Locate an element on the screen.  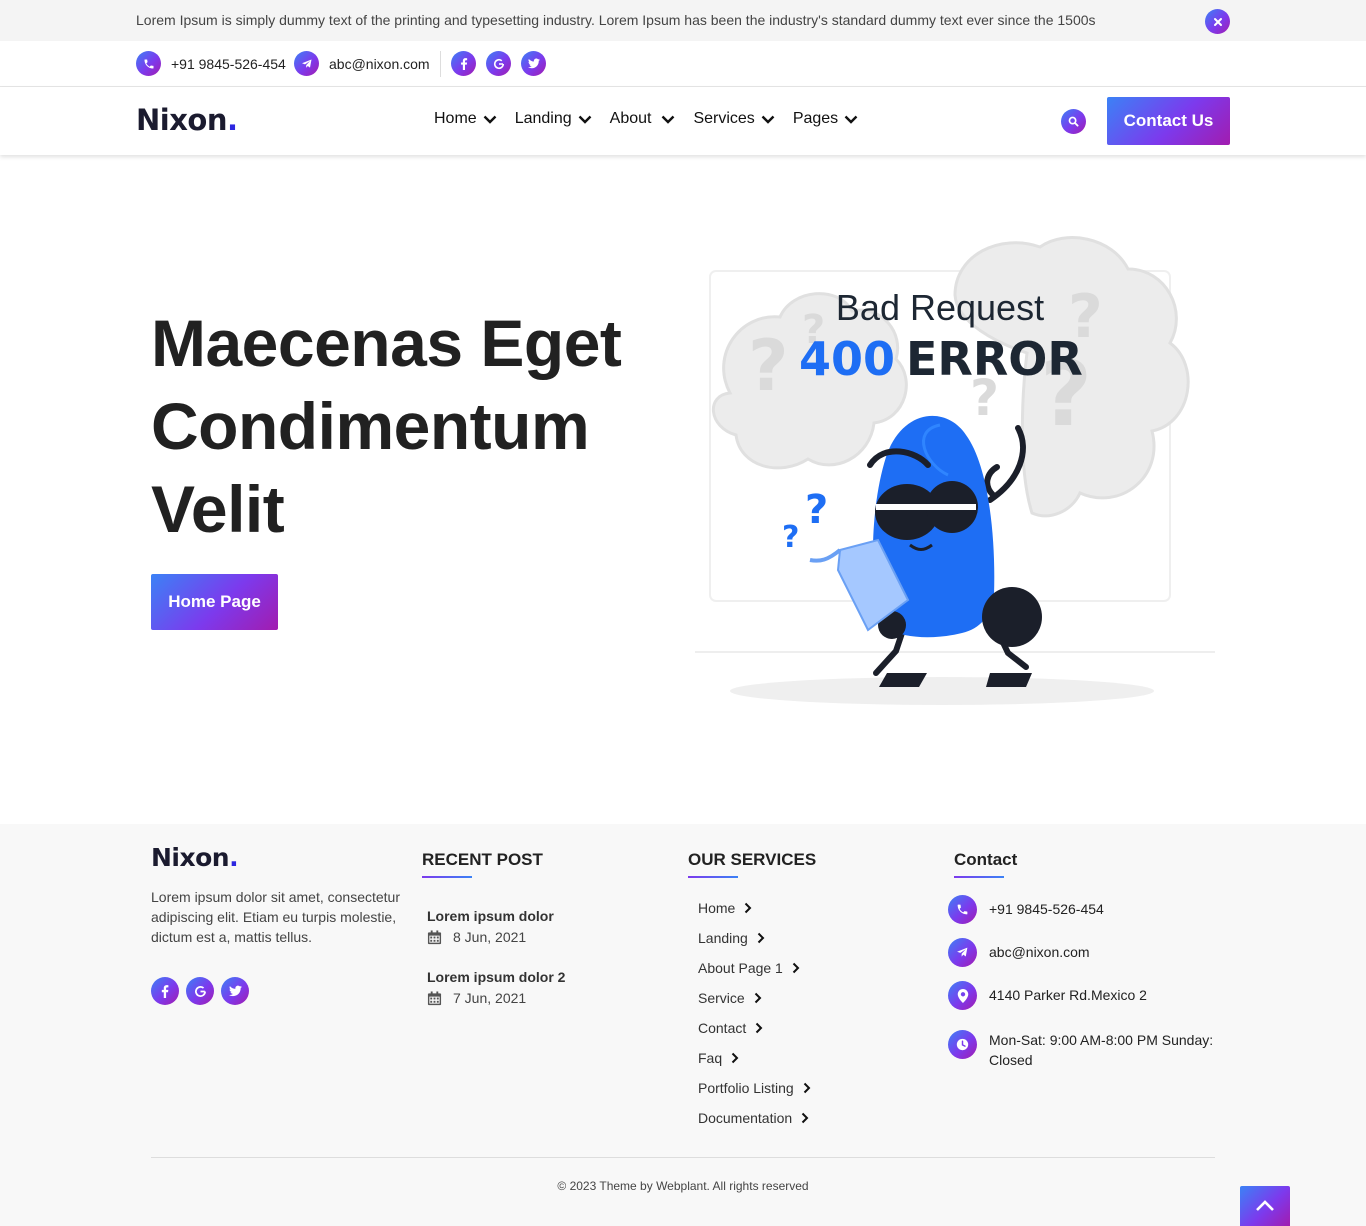
post-date: 8 Jun, 2021 is located at coordinates (490, 937).